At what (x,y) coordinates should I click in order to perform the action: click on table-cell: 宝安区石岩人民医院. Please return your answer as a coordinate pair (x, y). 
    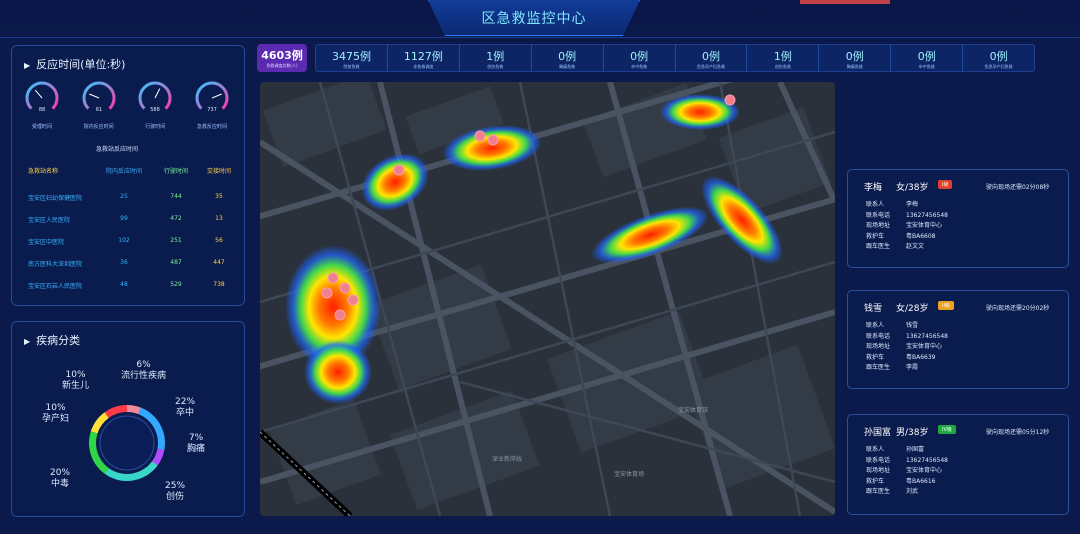
    Looking at the image, I should click on (55, 286).